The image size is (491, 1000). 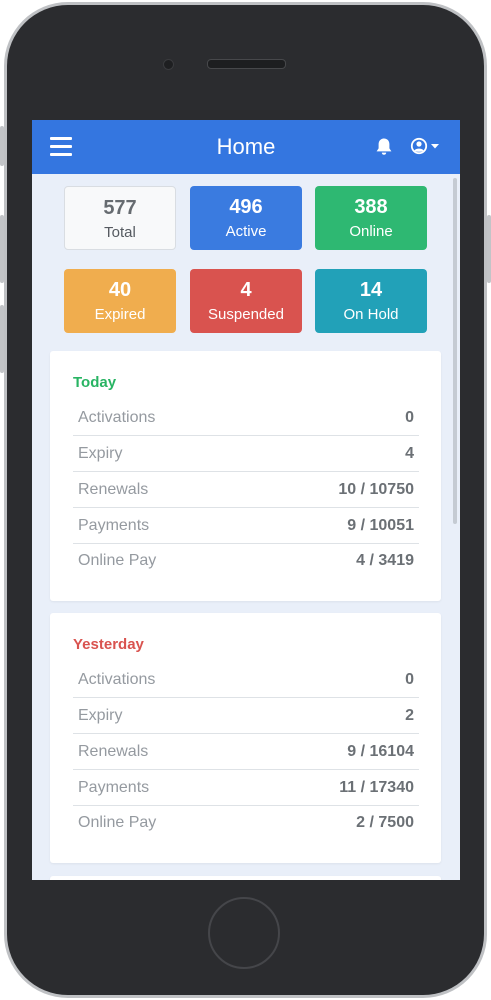 What do you see at coordinates (245, 878) in the screenshot?
I see `next-card` at bounding box center [245, 878].